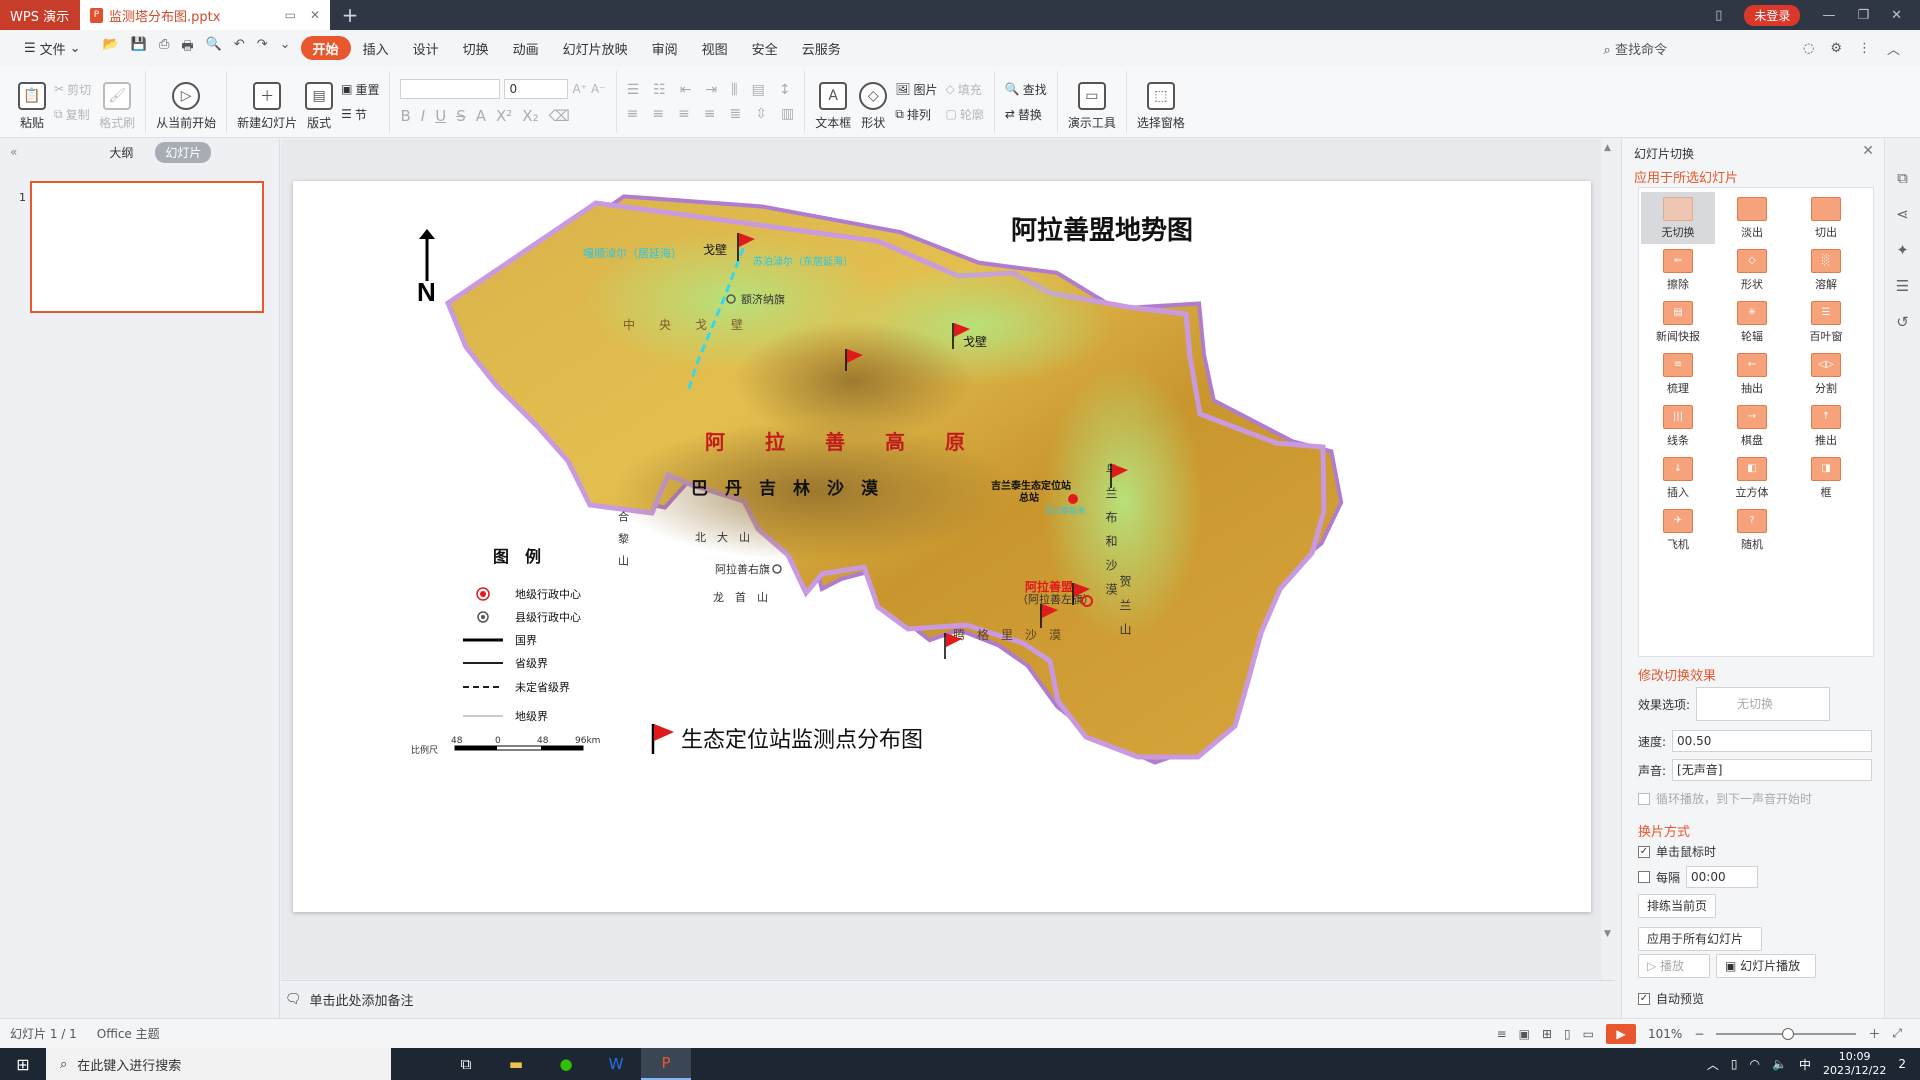 The width and height of the screenshot is (1920, 1080). Describe the element at coordinates (1752, 270) in the screenshot. I see `transition-shape: ◇ 形状` at that location.